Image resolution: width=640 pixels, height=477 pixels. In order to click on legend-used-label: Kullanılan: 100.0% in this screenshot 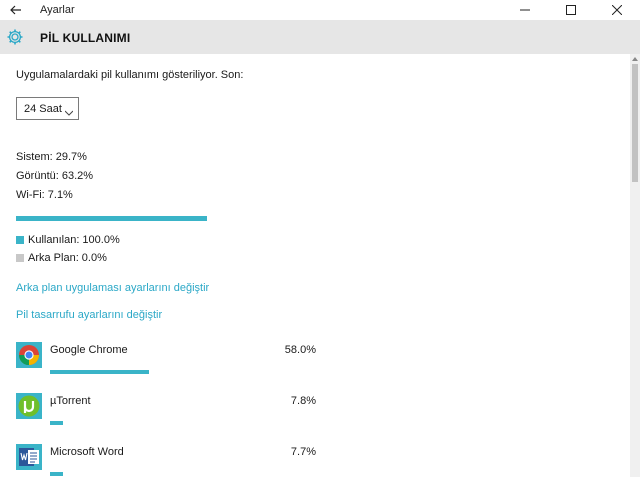, I will do `click(74, 240)`.